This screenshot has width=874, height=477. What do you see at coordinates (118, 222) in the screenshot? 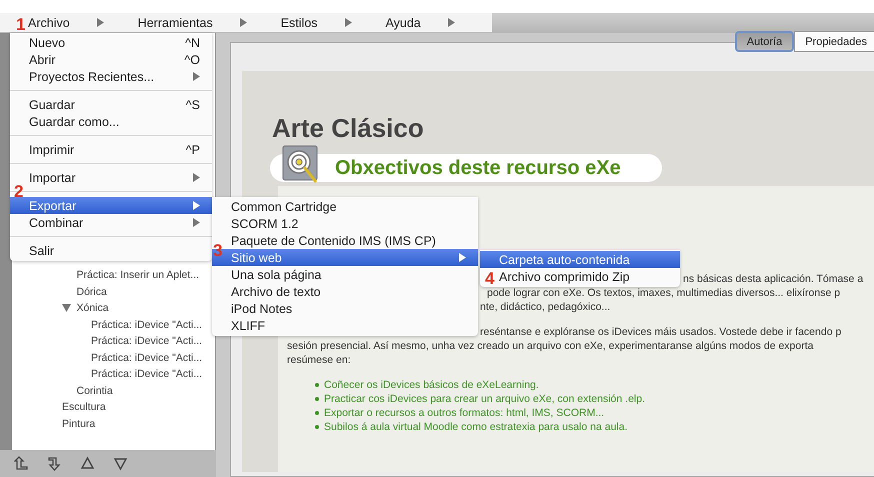
I see `menu-item: Combinar` at bounding box center [118, 222].